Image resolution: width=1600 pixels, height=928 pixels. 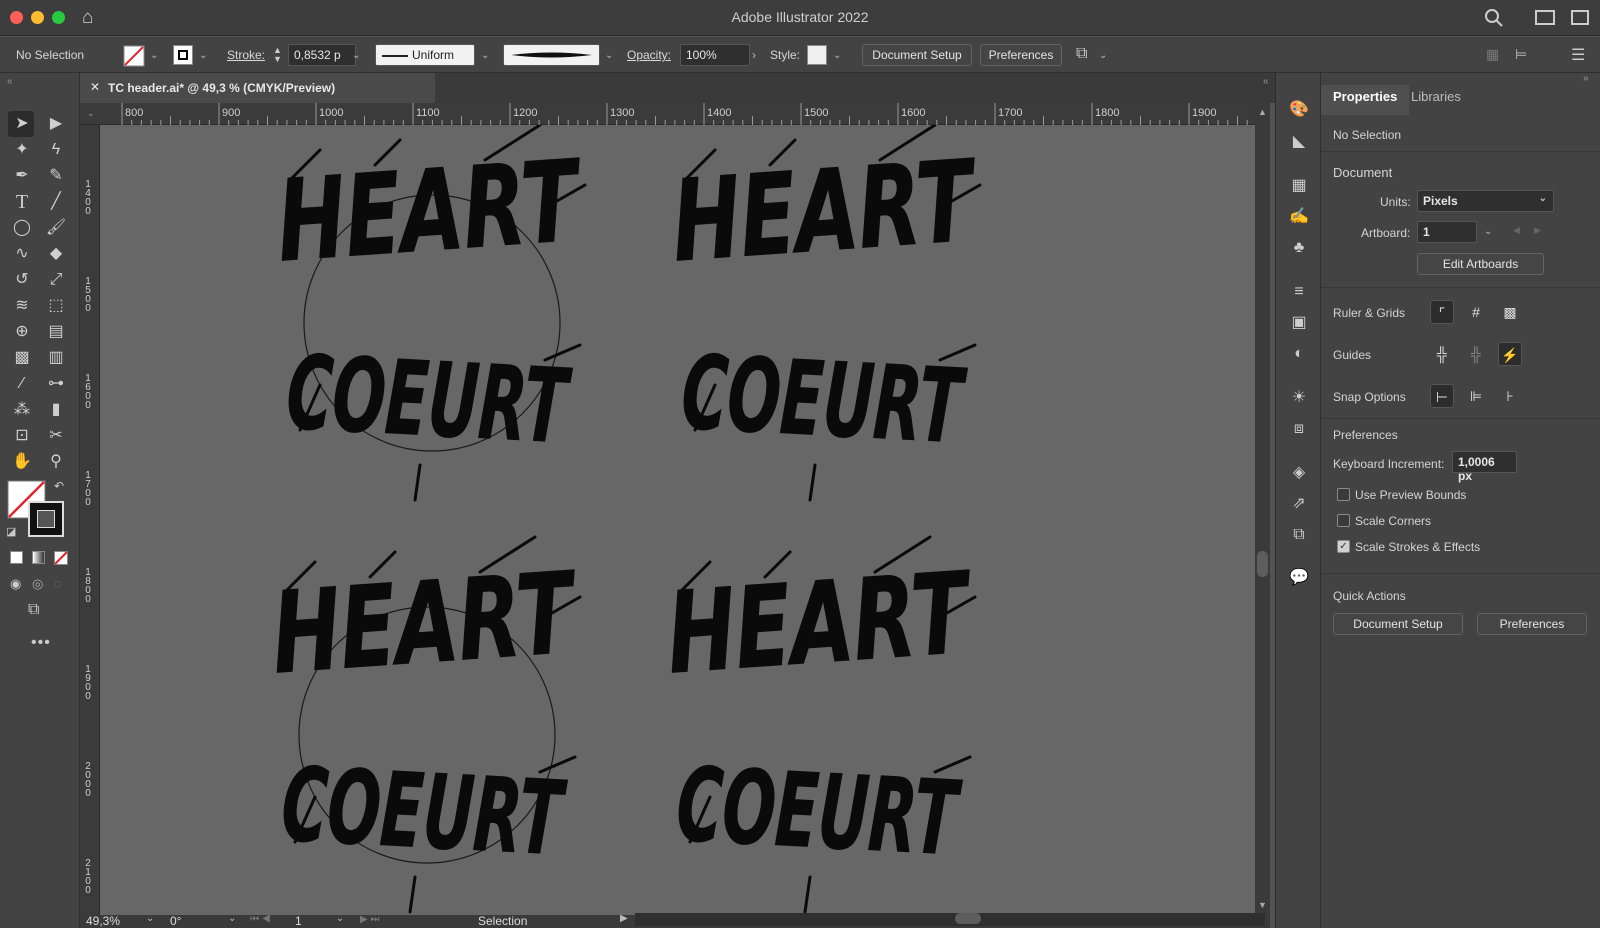 What do you see at coordinates (46, 519) in the screenshot?
I see `stroke-color-swatch` at bounding box center [46, 519].